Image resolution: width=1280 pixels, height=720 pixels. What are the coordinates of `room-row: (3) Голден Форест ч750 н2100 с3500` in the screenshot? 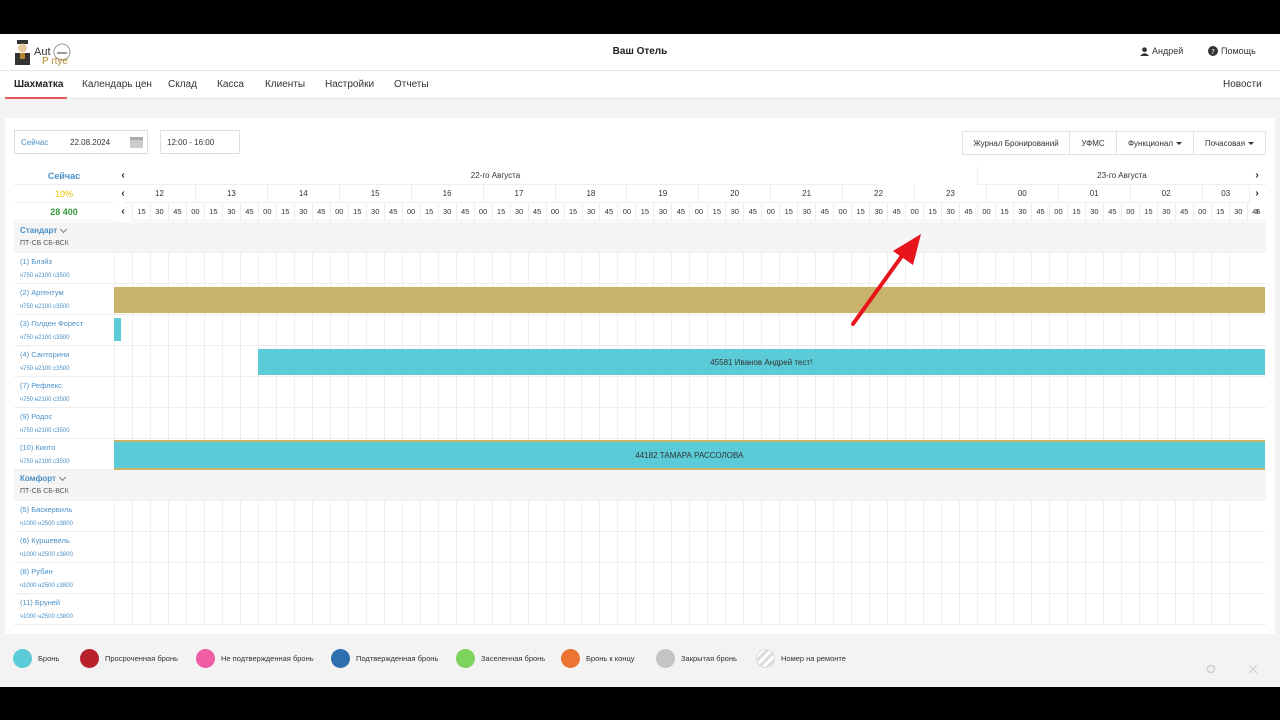 It's located at (640, 330).